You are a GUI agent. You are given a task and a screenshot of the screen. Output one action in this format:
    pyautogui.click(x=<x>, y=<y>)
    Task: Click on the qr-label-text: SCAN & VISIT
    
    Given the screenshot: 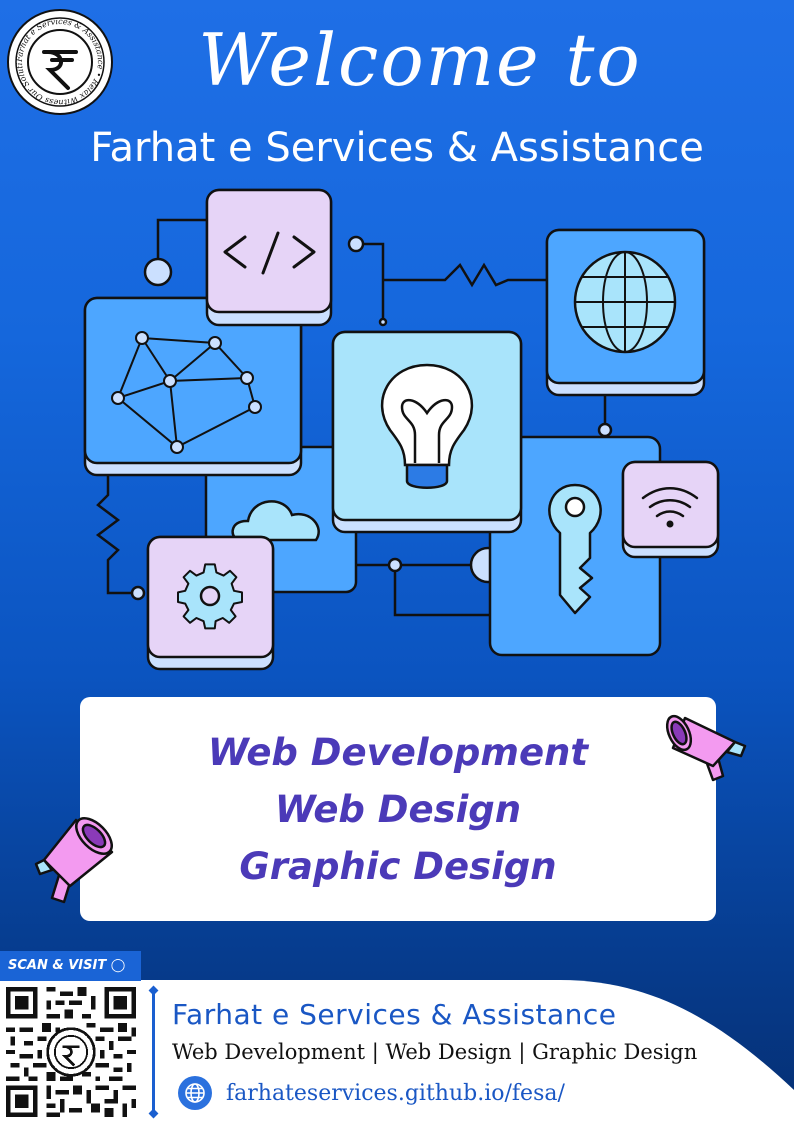 What is the action you would take?
    pyautogui.click(x=57, y=965)
    